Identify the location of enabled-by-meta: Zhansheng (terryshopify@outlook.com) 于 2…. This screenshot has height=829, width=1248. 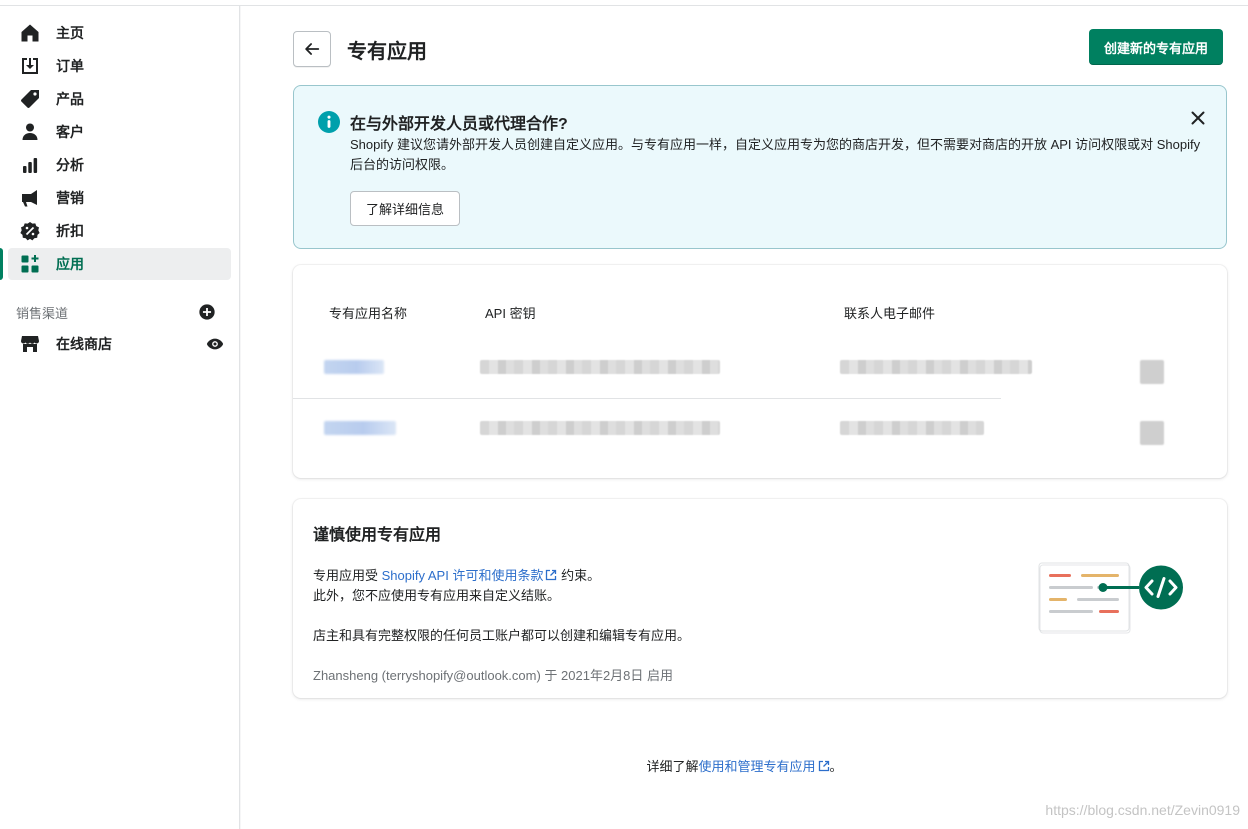
(493, 675).